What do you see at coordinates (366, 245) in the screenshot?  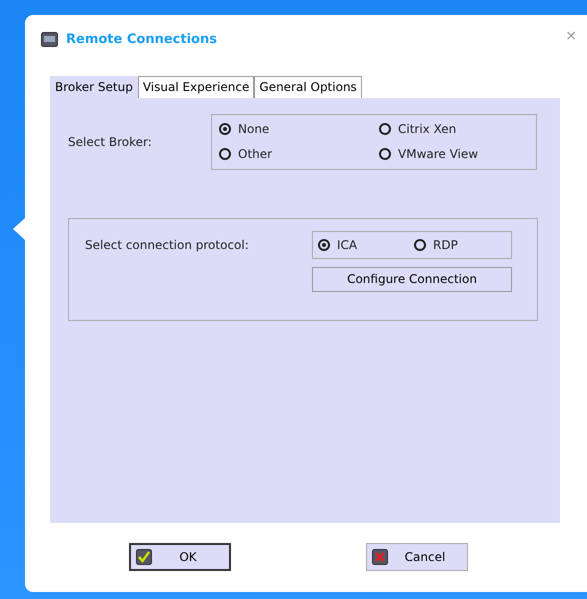 I see `radio-option: ICA` at bounding box center [366, 245].